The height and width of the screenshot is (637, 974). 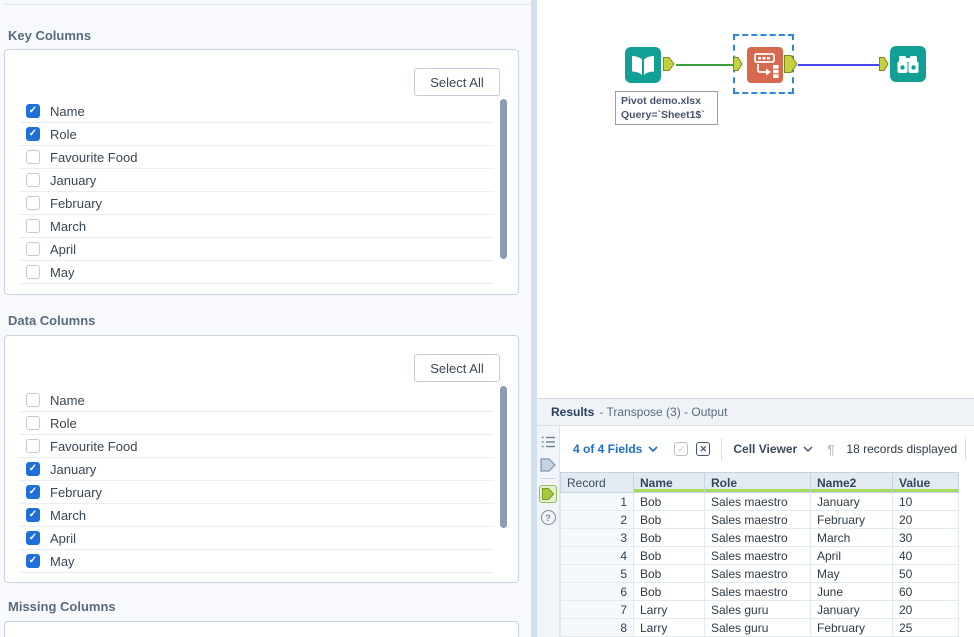 I want to click on data-cell: 20, so click(x=925, y=609).